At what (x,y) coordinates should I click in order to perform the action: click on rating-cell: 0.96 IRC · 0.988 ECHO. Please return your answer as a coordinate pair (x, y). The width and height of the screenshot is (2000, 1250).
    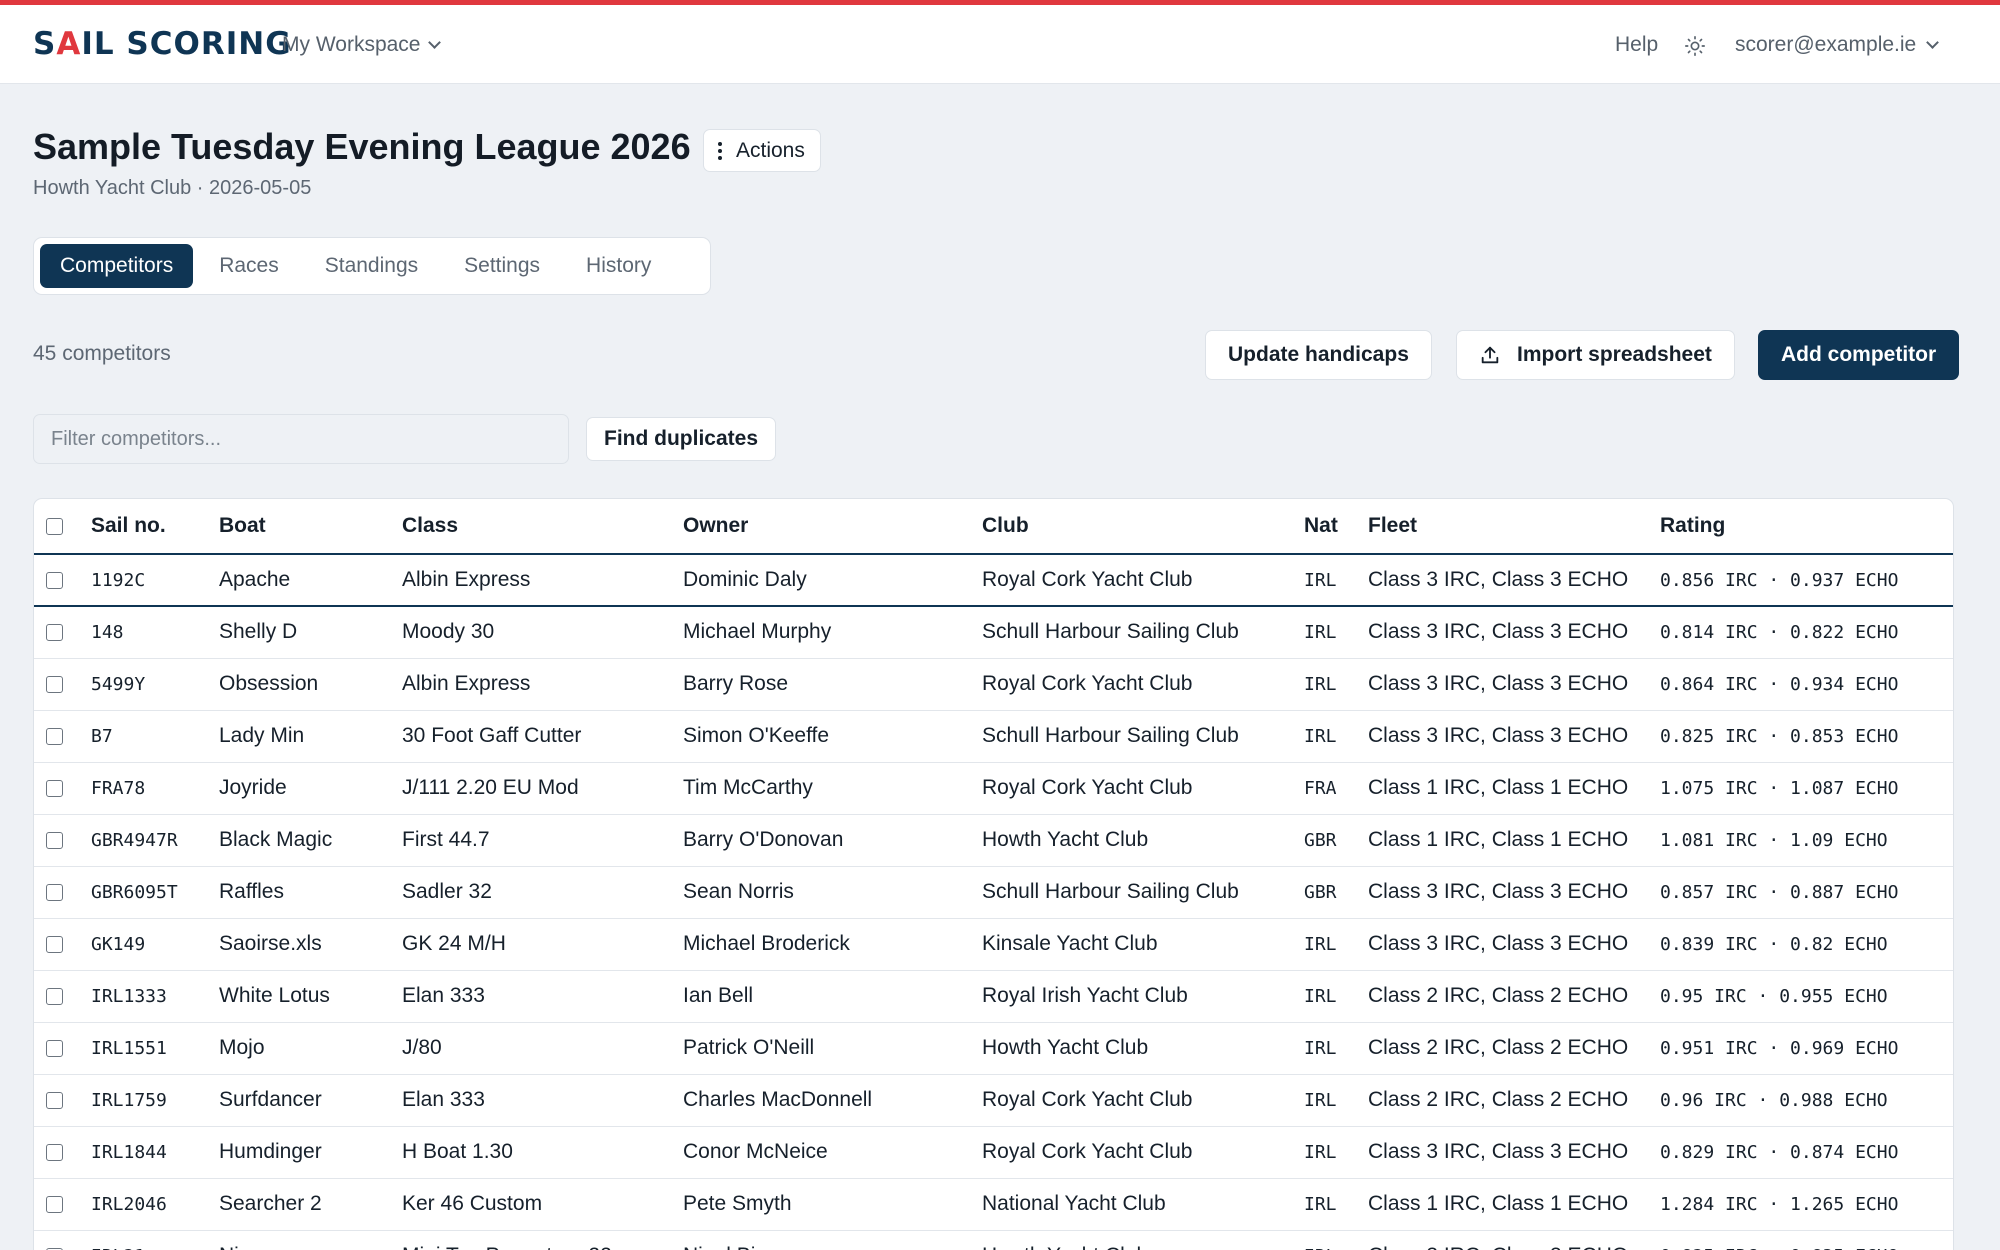
    Looking at the image, I should click on (1806, 1100).